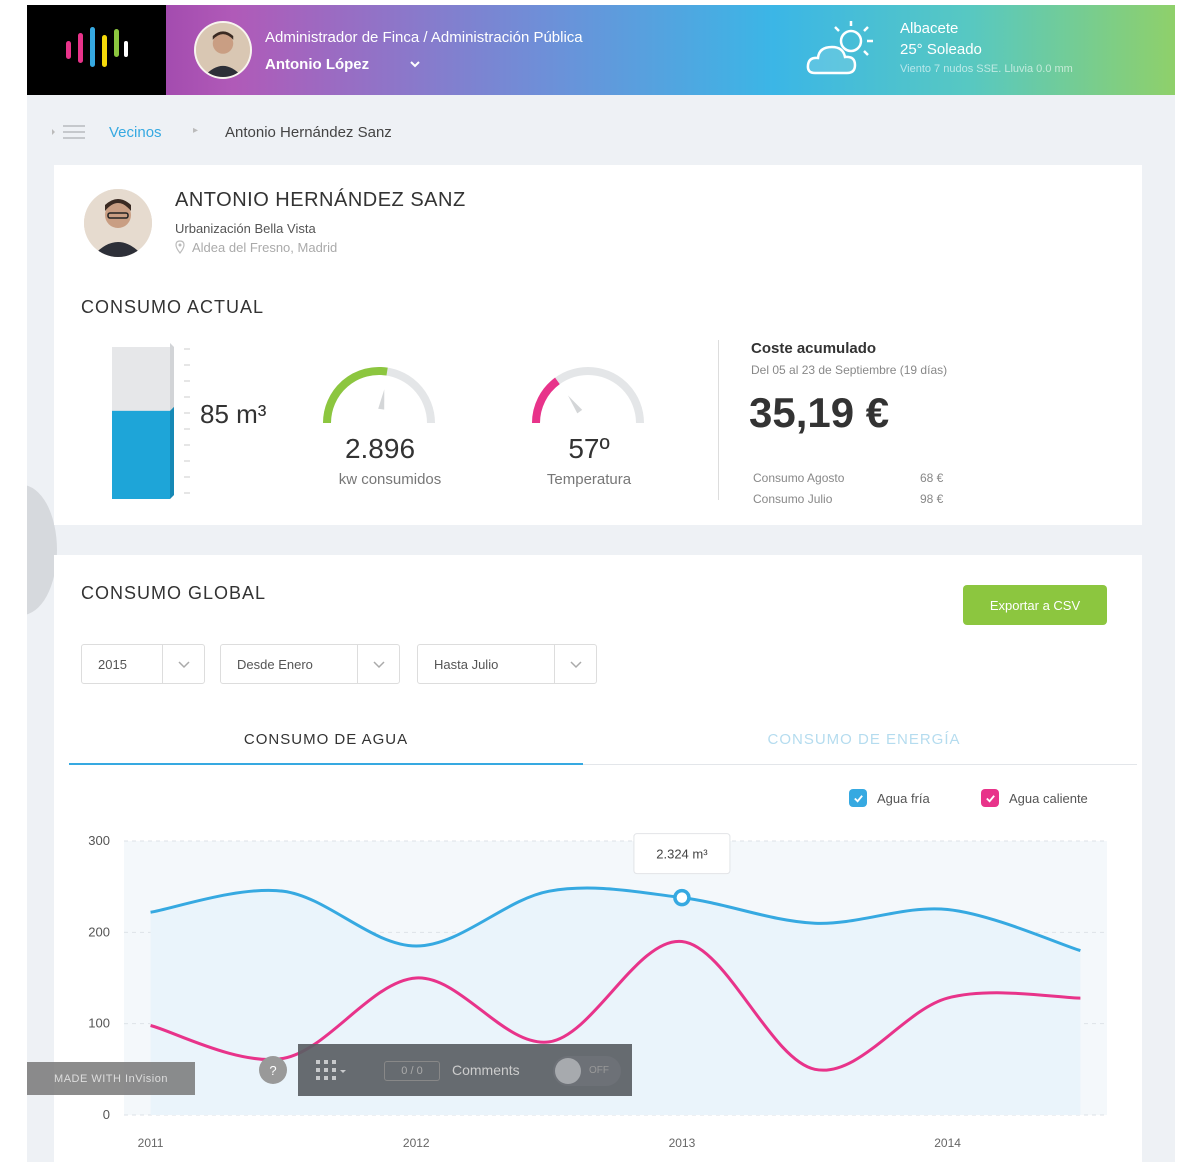  What do you see at coordinates (849, 370) in the screenshot?
I see `cost-period: Del 05 al 23 de Septiembre (19 días)` at bounding box center [849, 370].